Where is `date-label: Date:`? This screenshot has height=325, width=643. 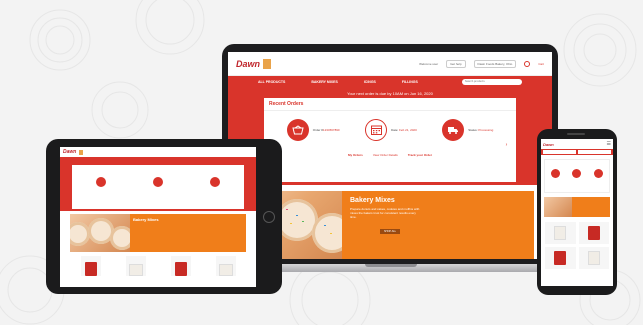
date-label: Date: is located at coordinates (395, 130).